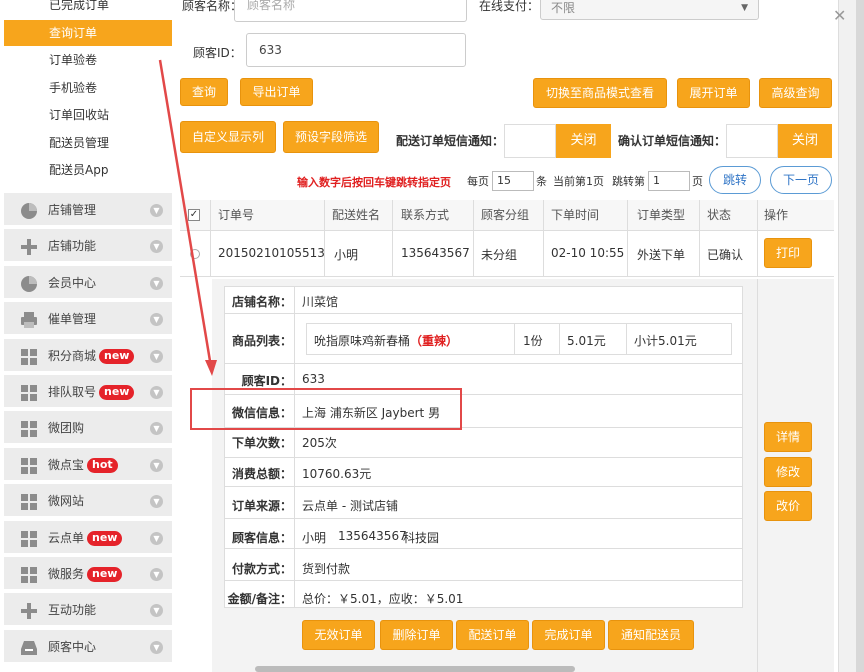 The height and width of the screenshot is (672, 864). Describe the element at coordinates (578, 181) in the screenshot. I see `current-page-text: 当前第1页` at that location.